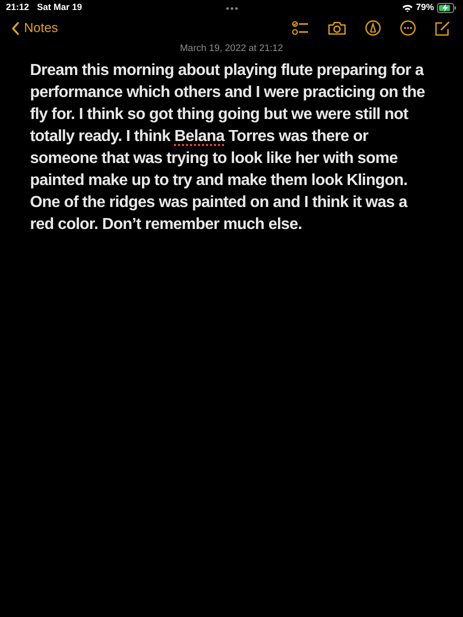 The width and height of the screenshot is (463, 617). Describe the element at coordinates (407, 8) in the screenshot. I see `wifi-icon` at that location.